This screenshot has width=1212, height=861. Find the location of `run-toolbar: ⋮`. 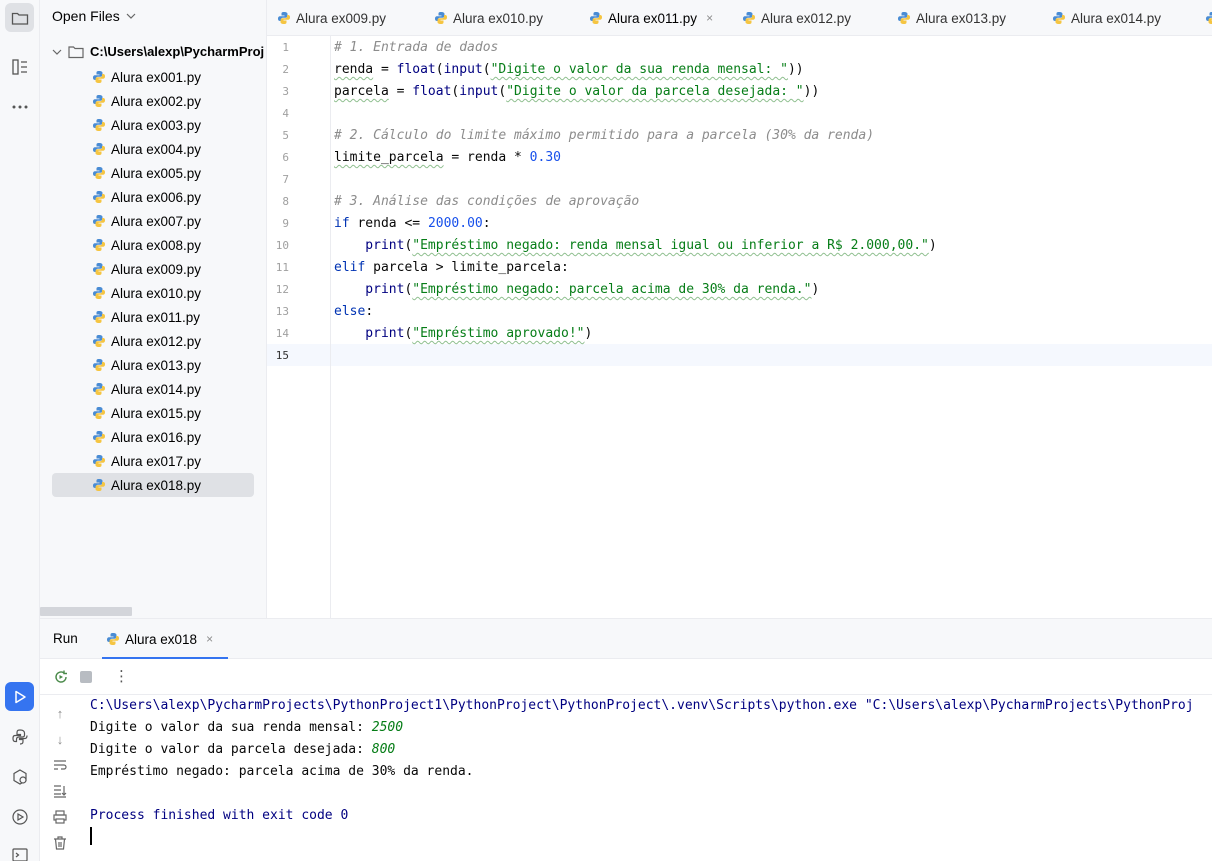

run-toolbar: ⋮ is located at coordinates (626, 677).